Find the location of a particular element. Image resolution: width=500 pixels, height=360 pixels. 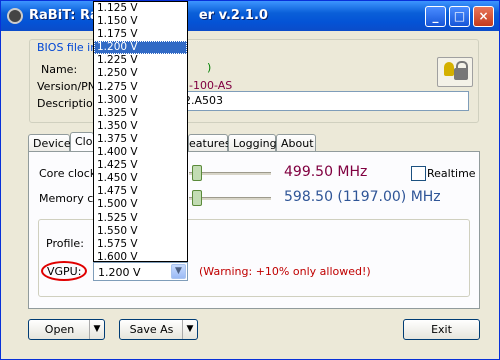

description-field: 2.A503 is located at coordinates (324, 101).